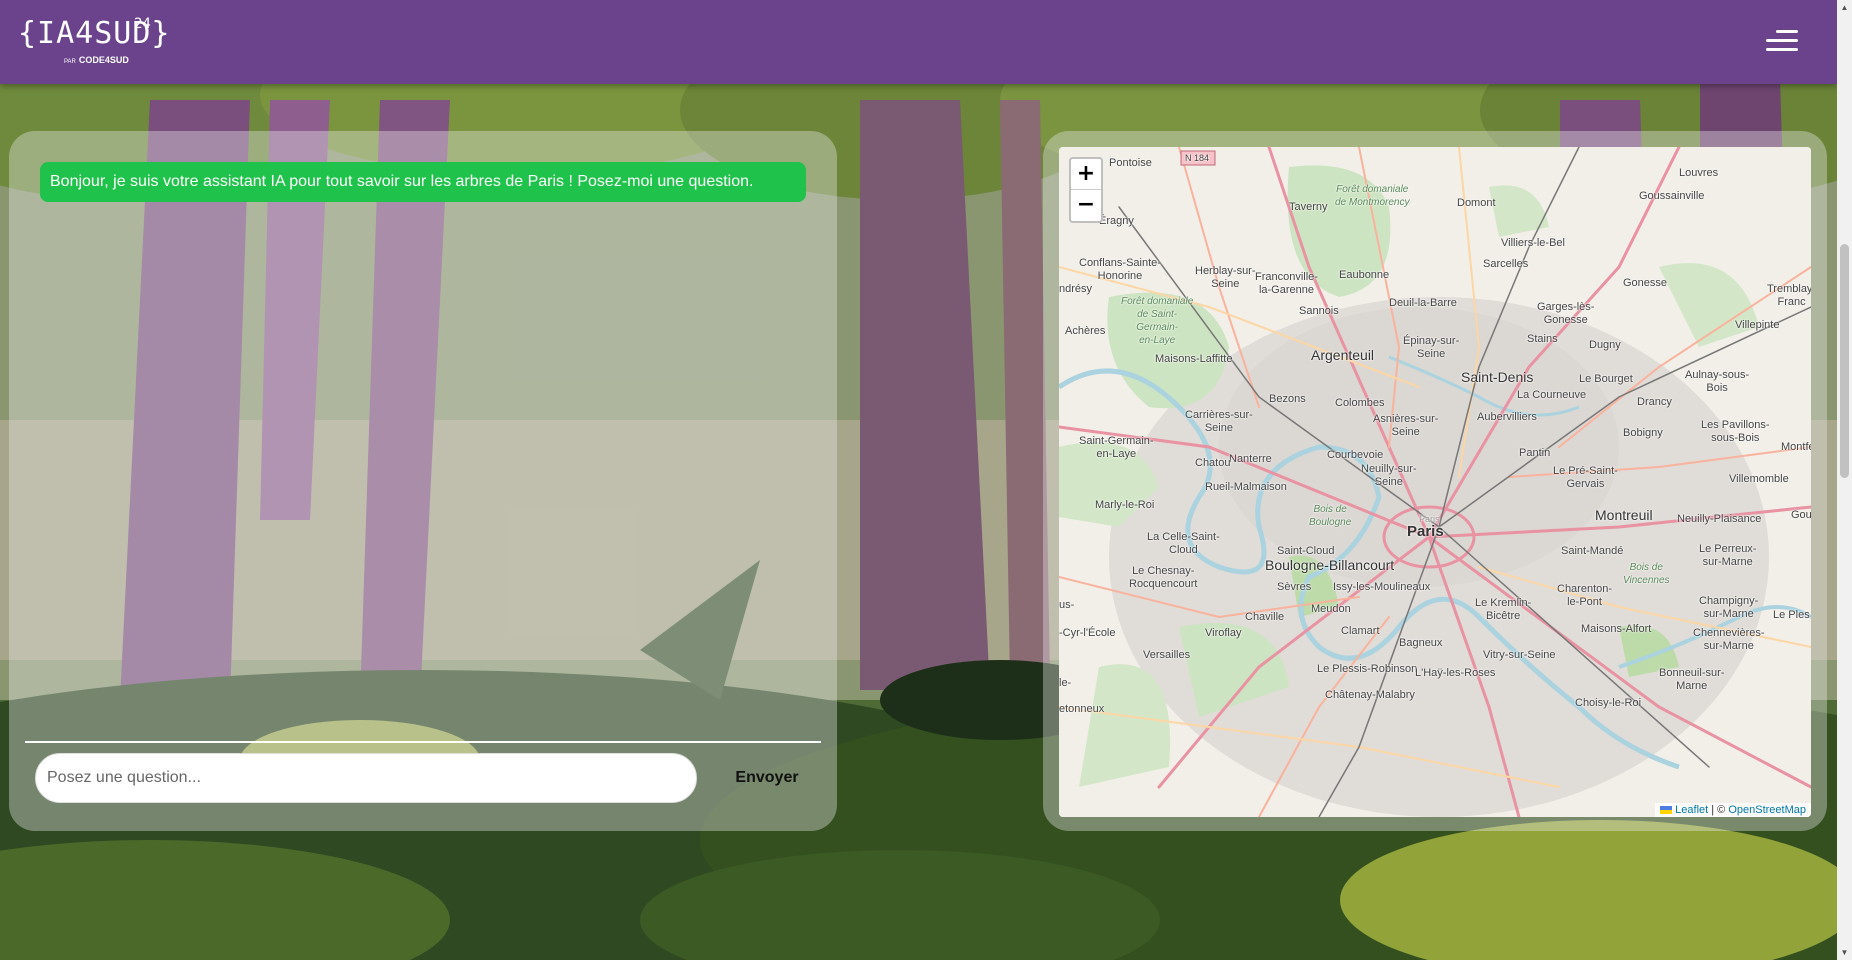 The width and height of the screenshot is (1852, 960). What do you see at coordinates (1213, 463) in the screenshot?
I see `map-label-chatou: Chatou` at bounding box center [1213, 463].